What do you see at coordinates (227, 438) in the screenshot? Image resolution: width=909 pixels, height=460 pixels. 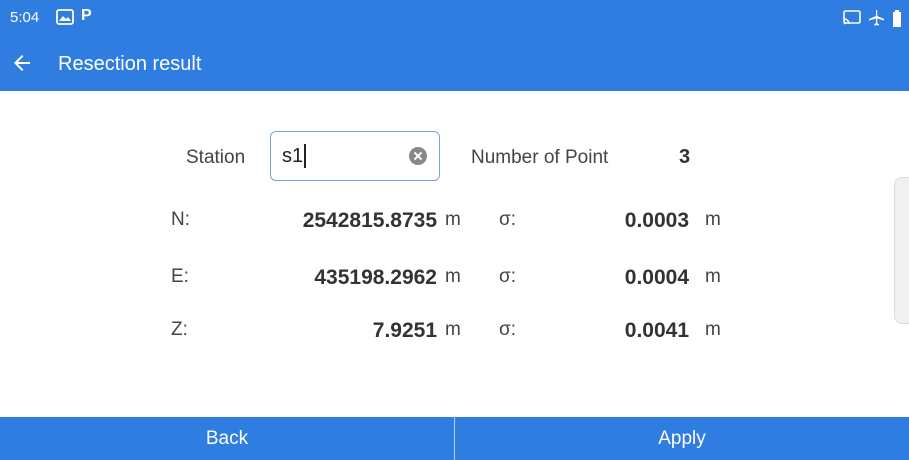 I see `back-button: Back` at bounding box center [227, 438].